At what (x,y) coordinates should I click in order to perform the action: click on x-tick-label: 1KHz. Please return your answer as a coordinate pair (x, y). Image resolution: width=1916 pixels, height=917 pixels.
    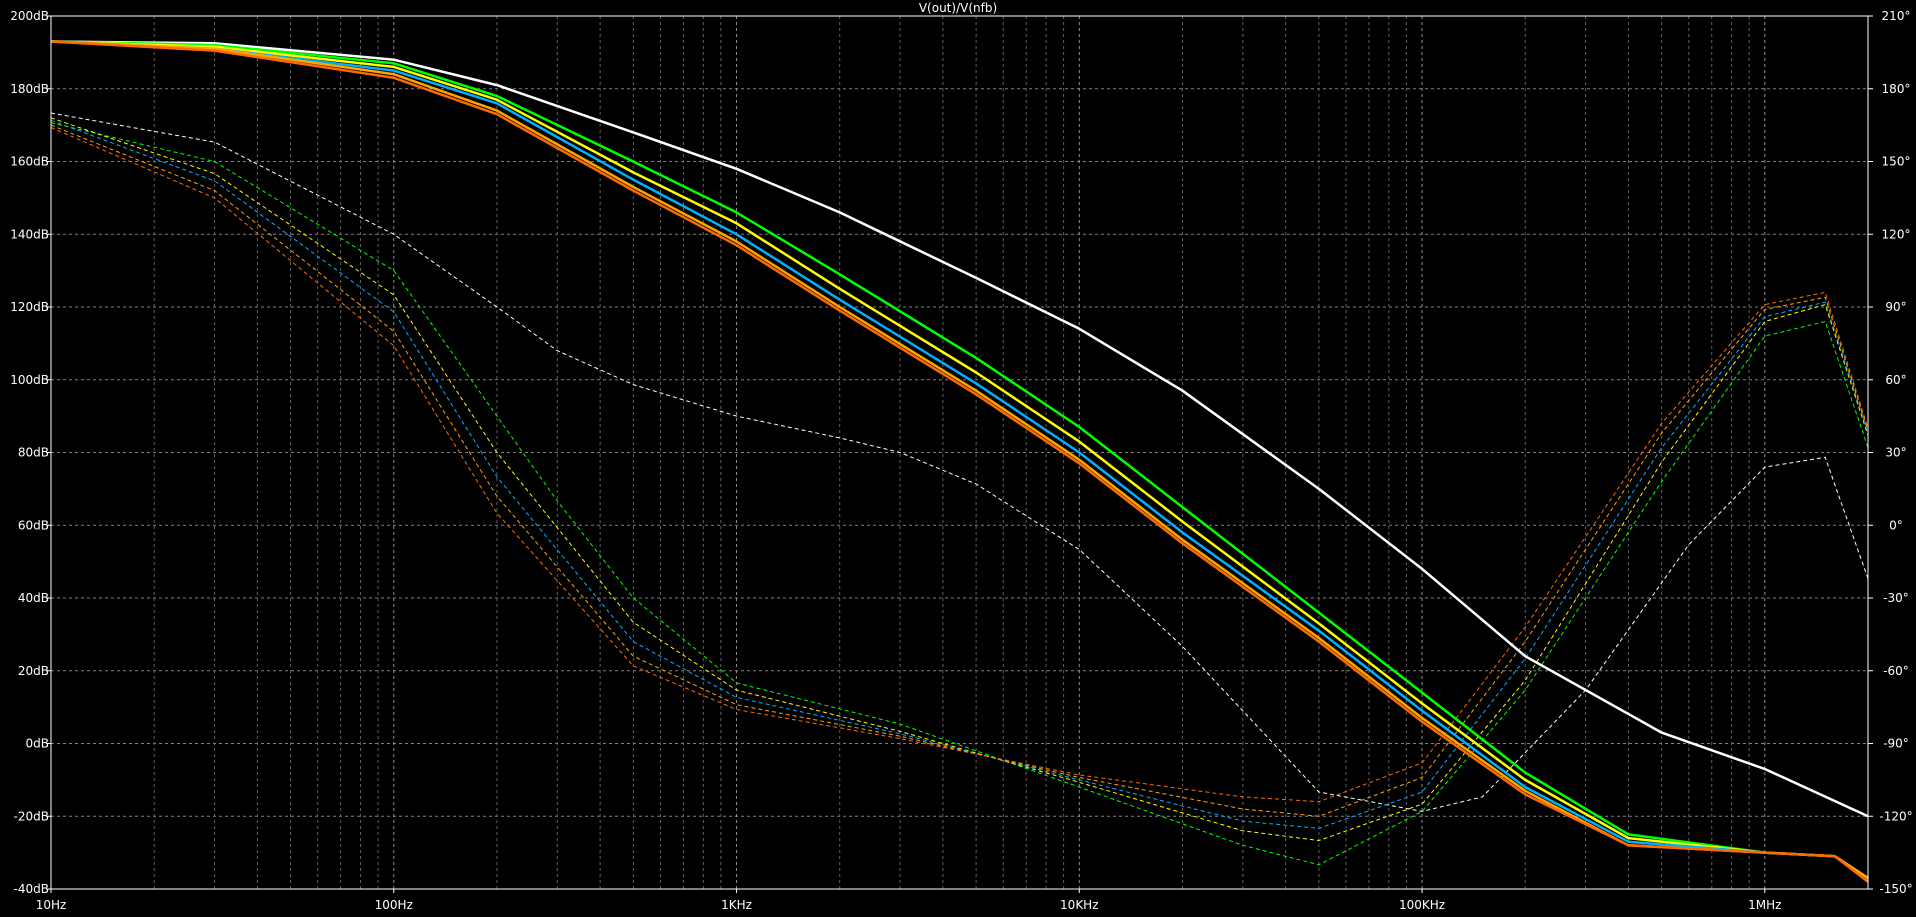
    Looking at the image, I should click on (736, 905).